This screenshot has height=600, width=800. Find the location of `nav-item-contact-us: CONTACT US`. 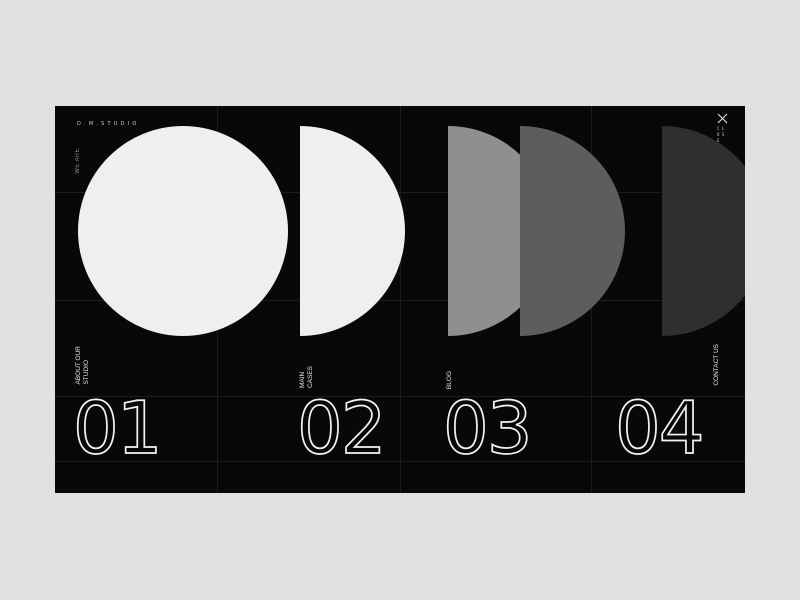

nav-item-contact-us: CONTACT US is located at coordinates (717, 365).